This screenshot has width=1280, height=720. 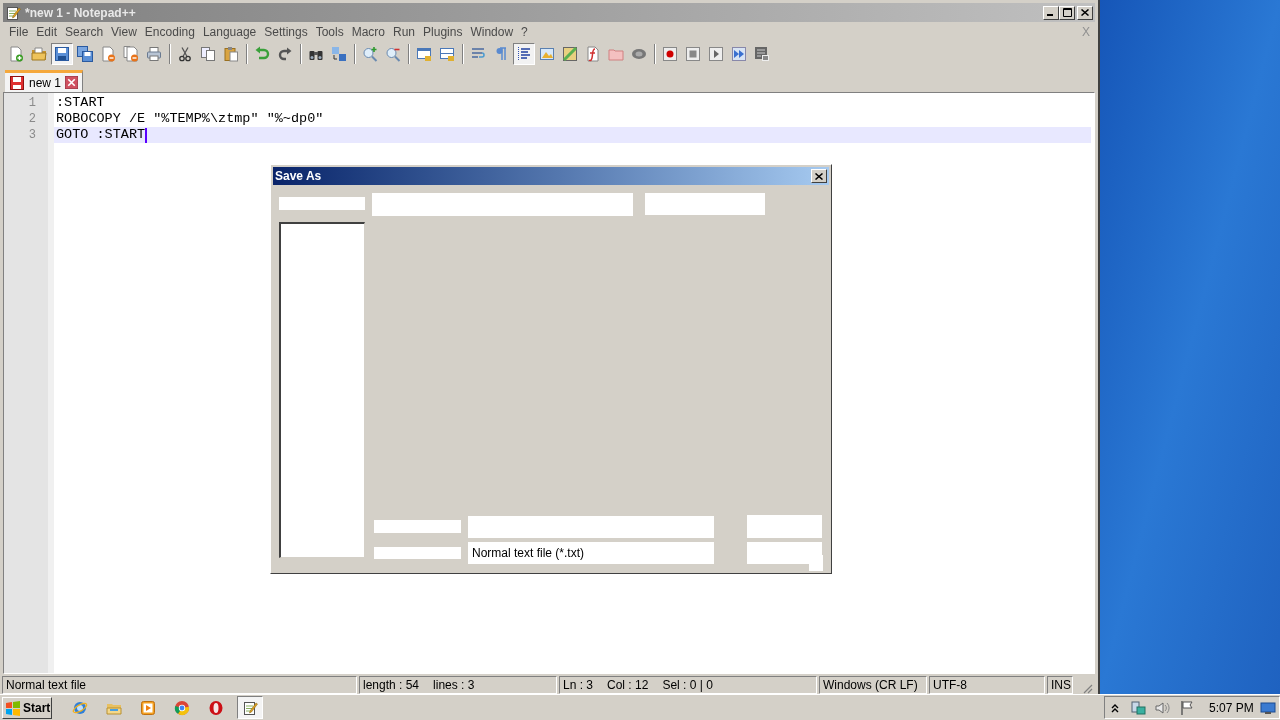 What do you see at coordinates (322, 390) in the screenshot?
I see `list-pane` at bounding box center [322, 390].